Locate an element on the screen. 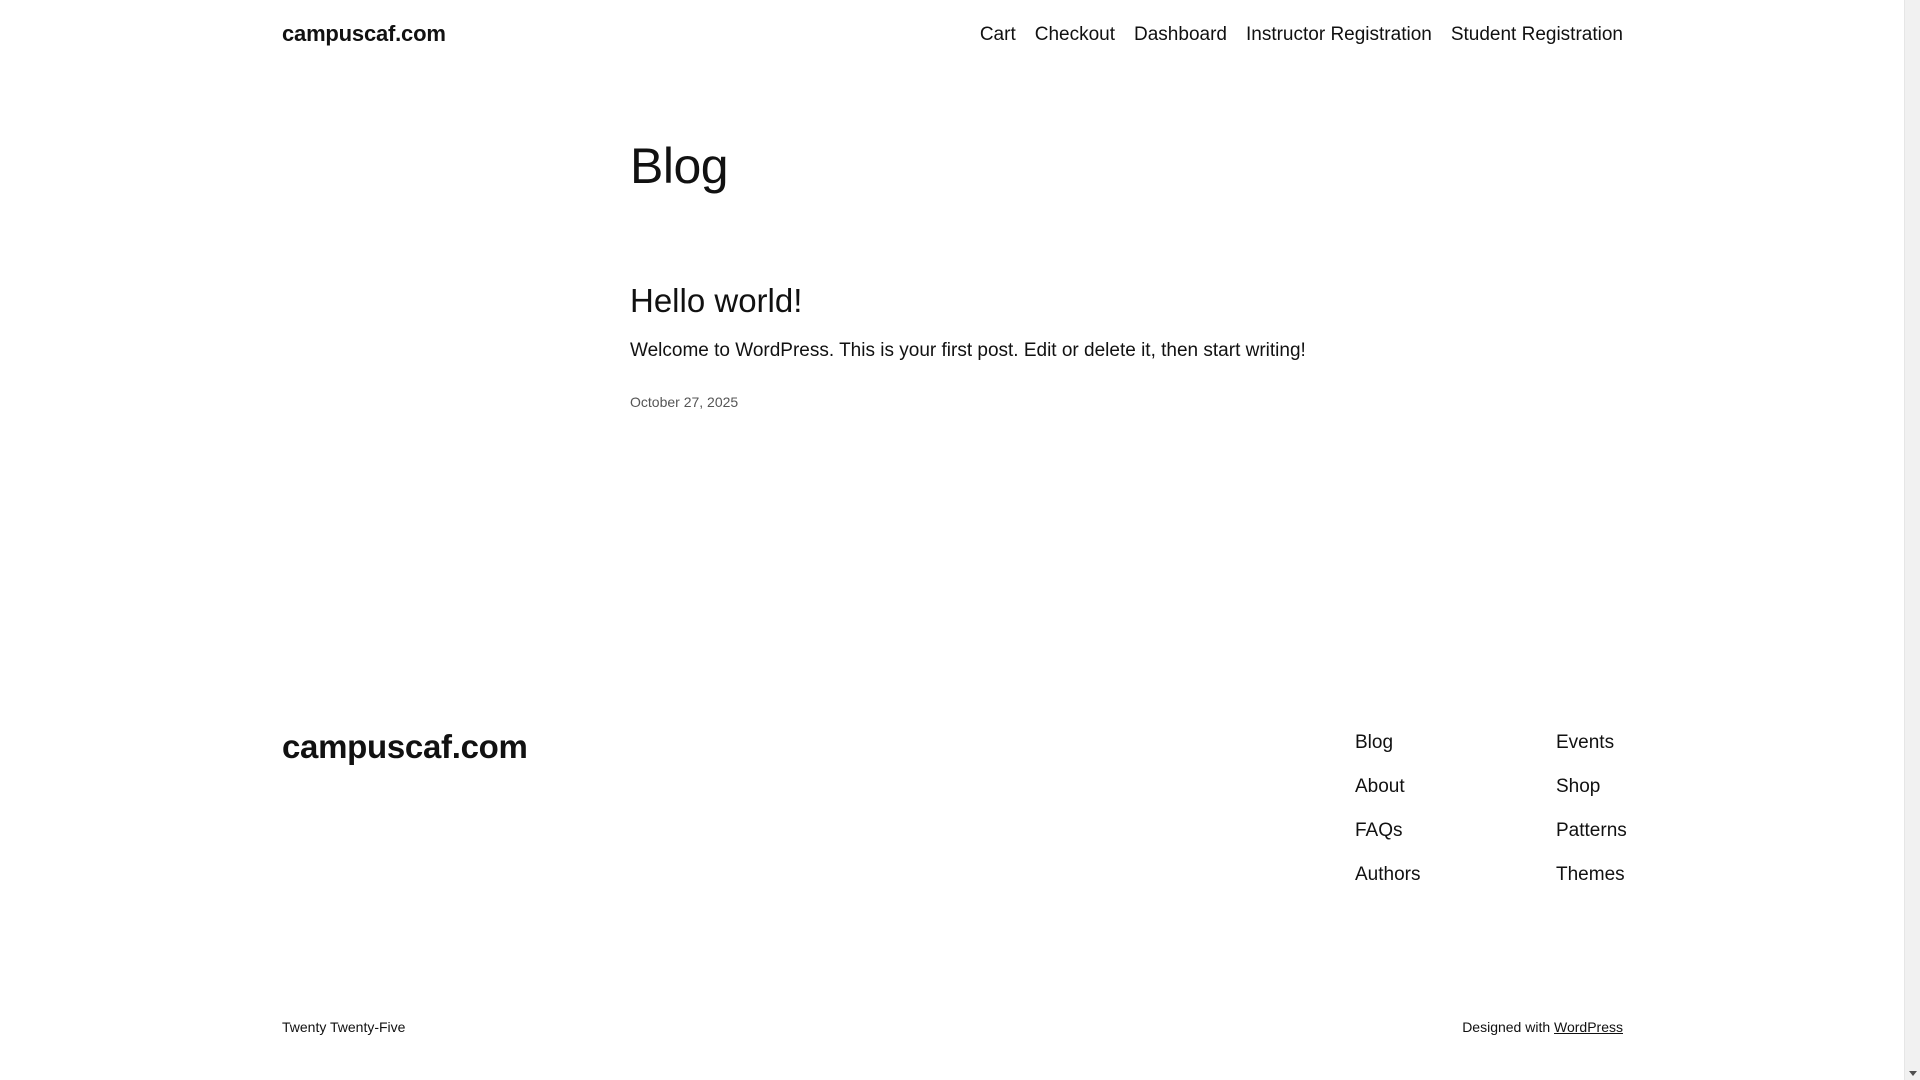 This screenshot has width=1920, height=1080. nav-item-cart: Cart is located at coordinates (998, 35).